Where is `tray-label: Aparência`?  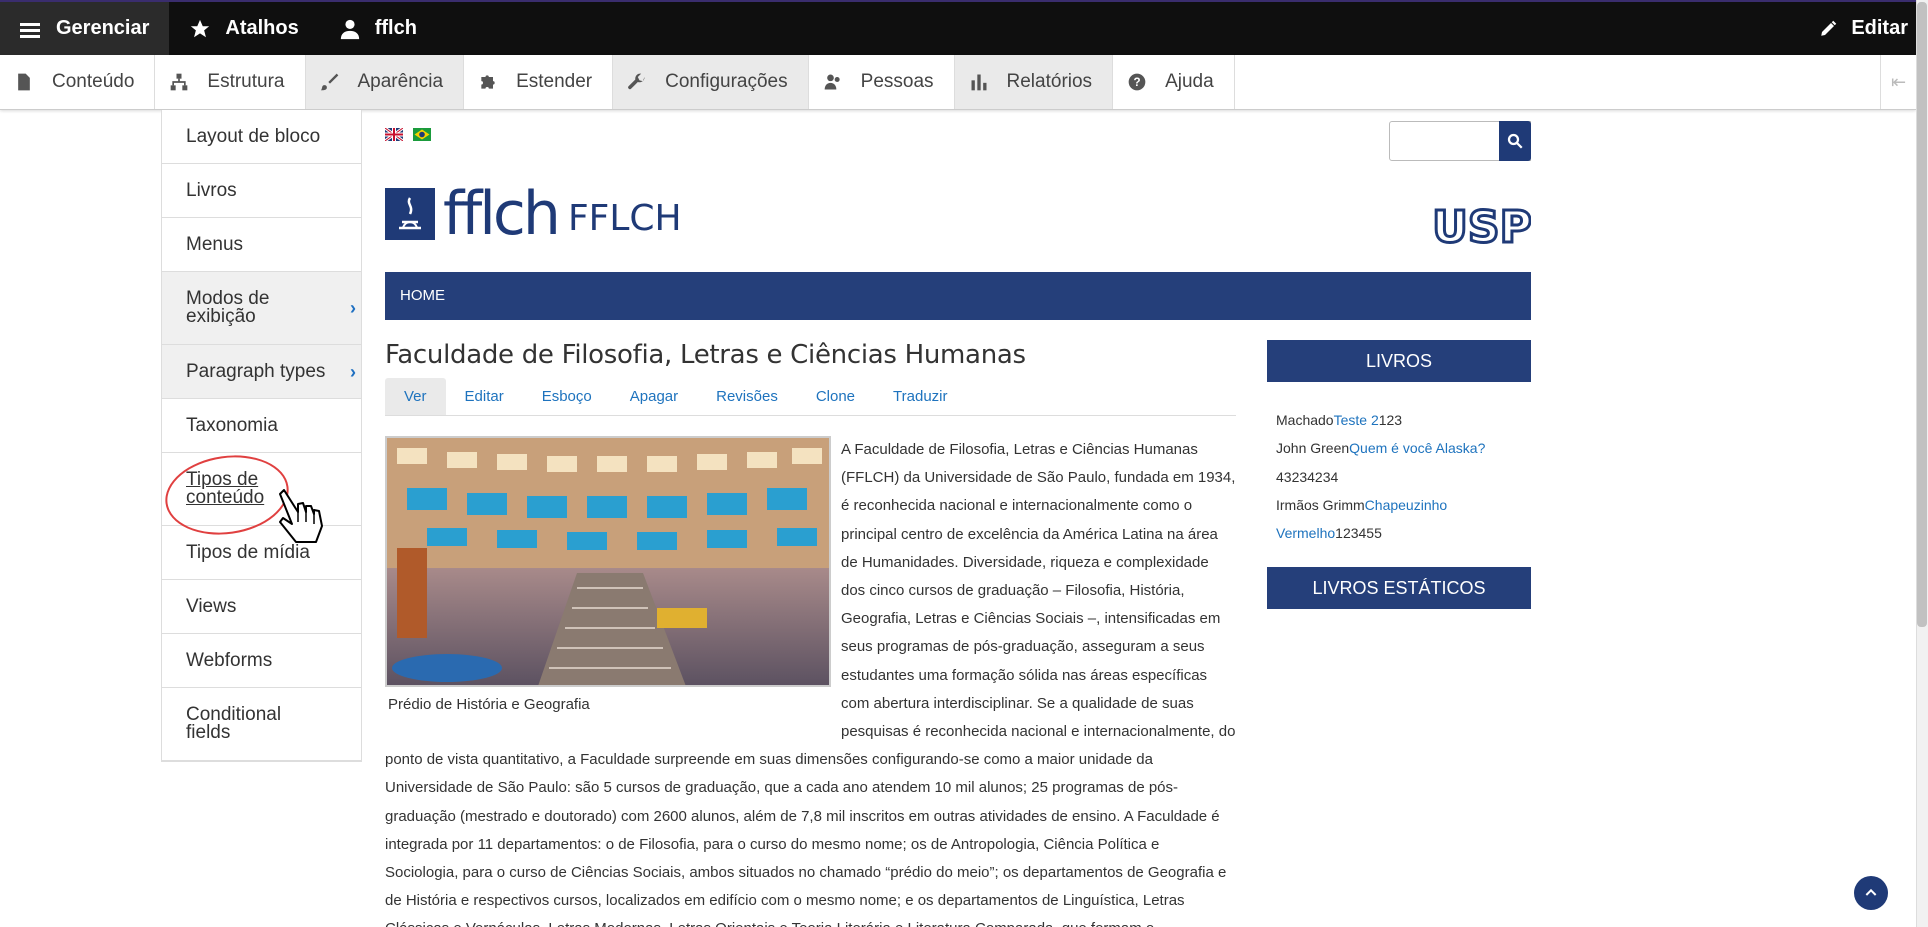 tray-label: Aparência is located at coordinates (400, 81).